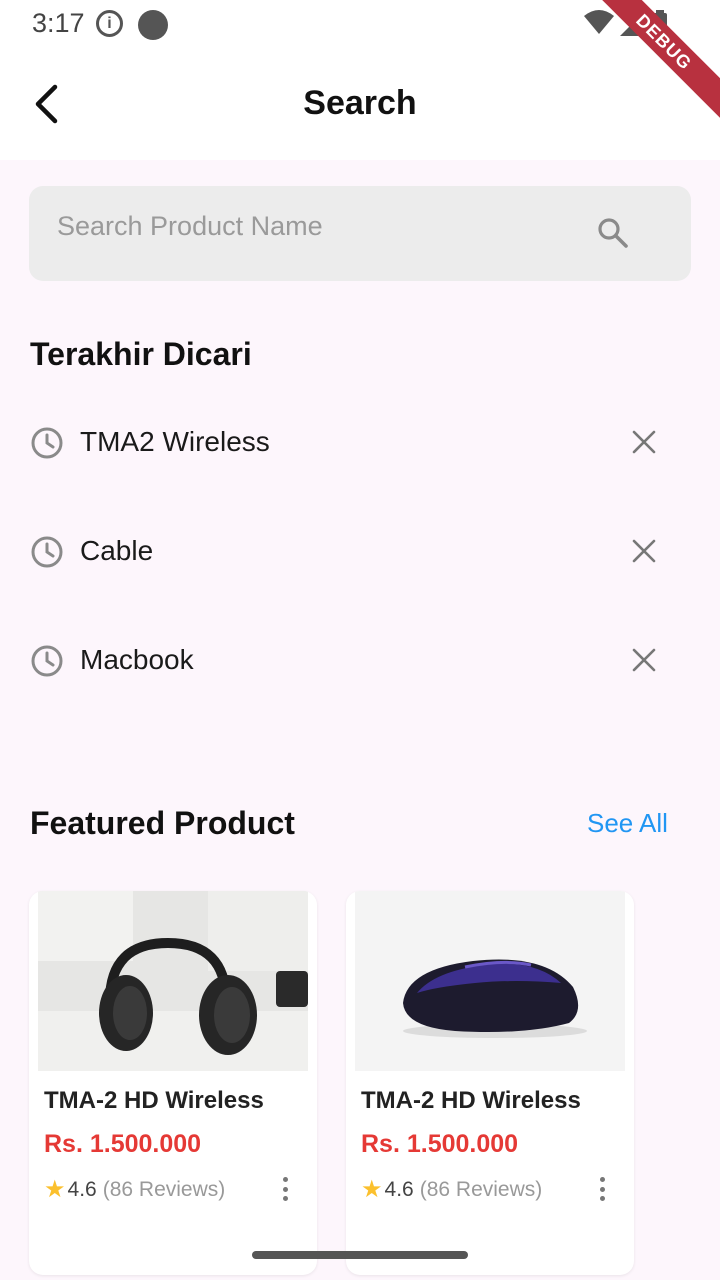  Describe the element at coordinates (58, 23) in the screenshot. I see `status-time: 3:17` at that location.